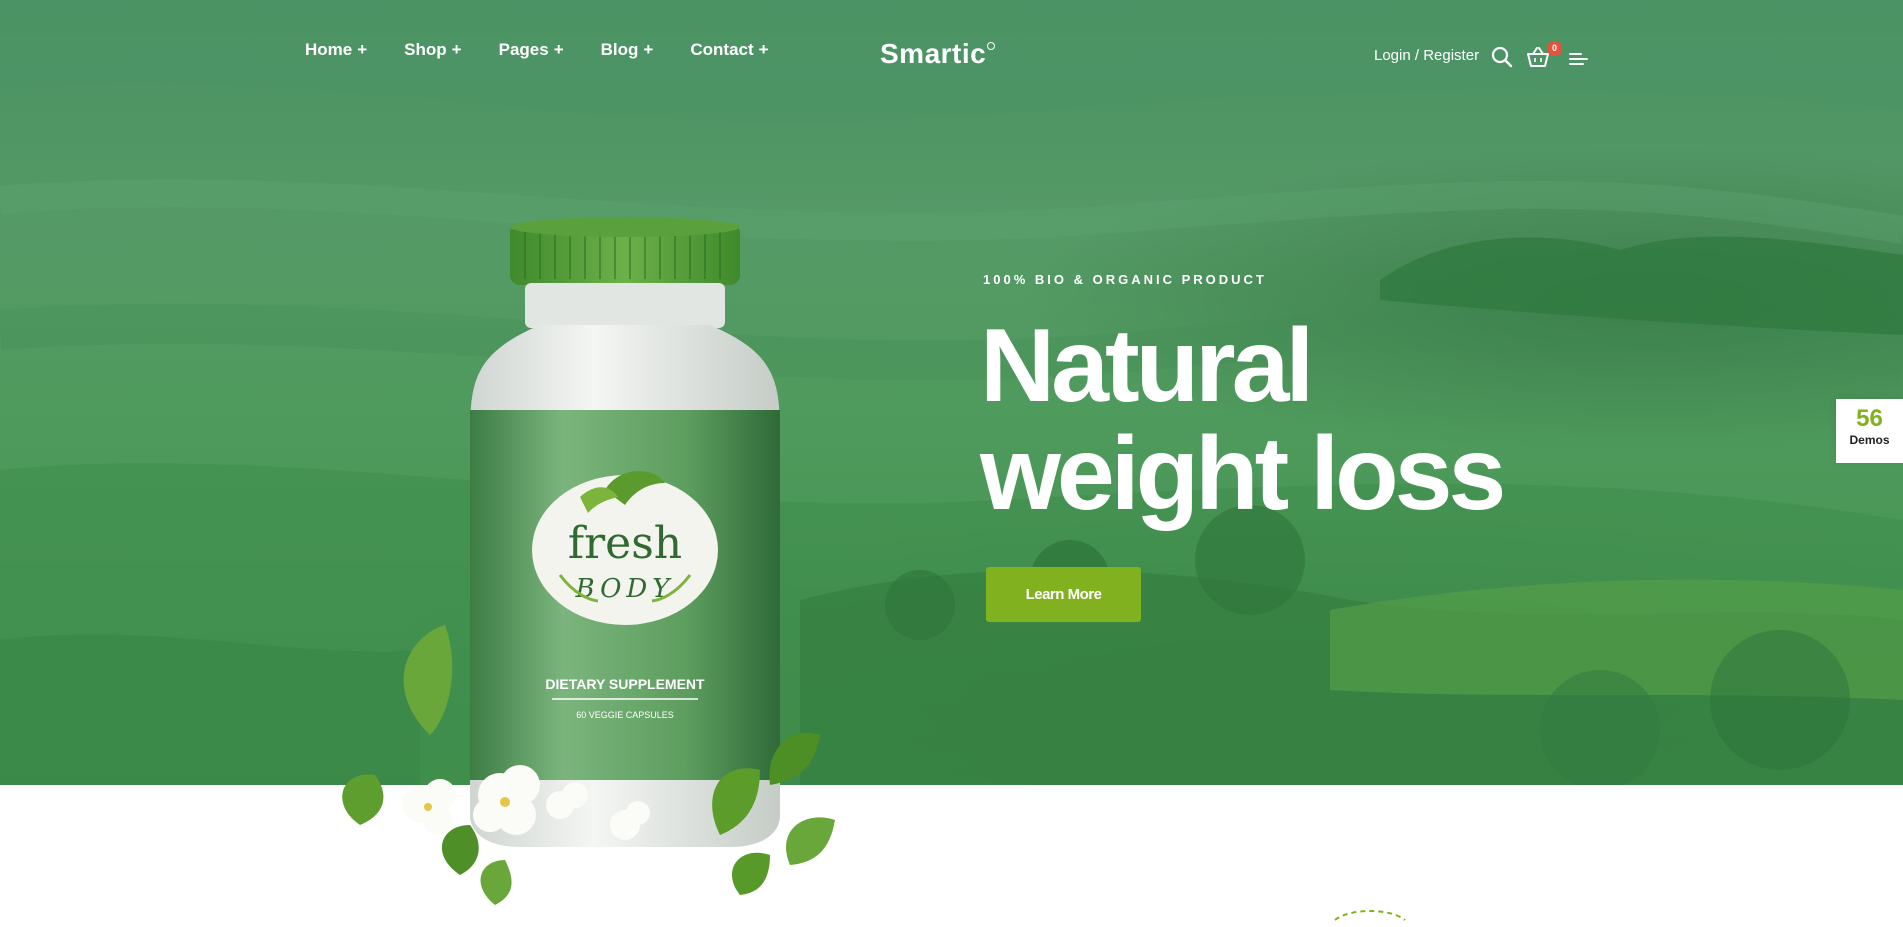 The width and height of the screenshot is (1903, 927). Describe the element at coordinates (722, 49) in the screenshot. I see `nav-item-label: Contact` at that location.